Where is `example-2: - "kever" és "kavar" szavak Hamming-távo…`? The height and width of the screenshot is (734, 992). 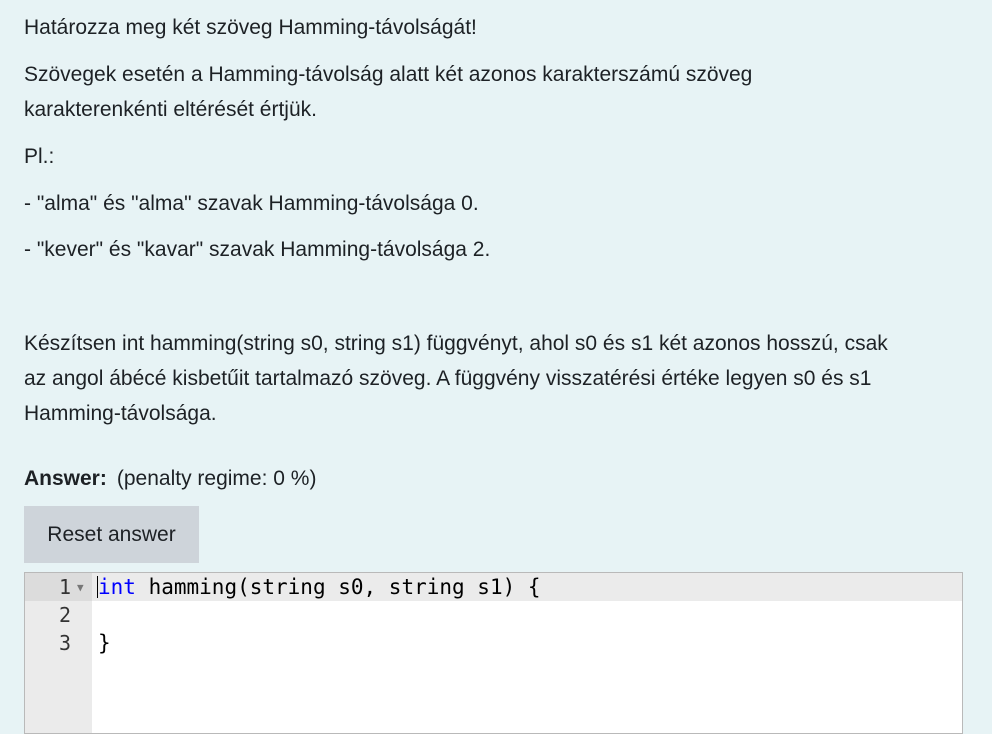
example-2: - "kever" és "kavar" szavak Hamming-távo… is located at coordinates (257, 249).